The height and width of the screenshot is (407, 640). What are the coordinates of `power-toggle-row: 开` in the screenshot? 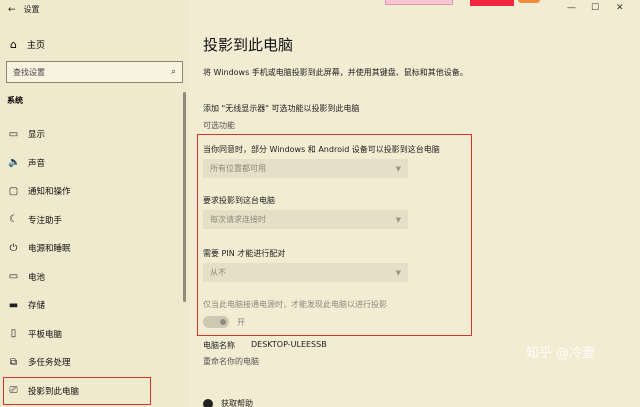 It's located at (224, 322).